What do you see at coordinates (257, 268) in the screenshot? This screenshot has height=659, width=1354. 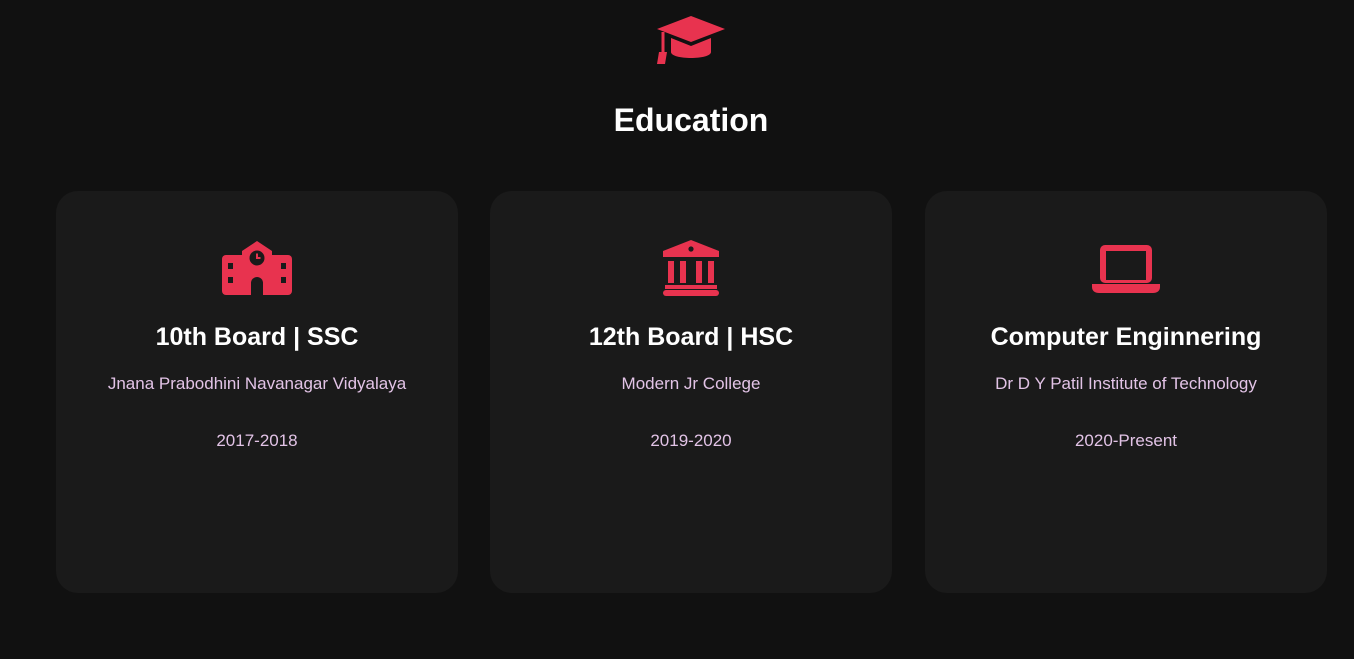 I see `school-icon` at bounding box center [257, 268].